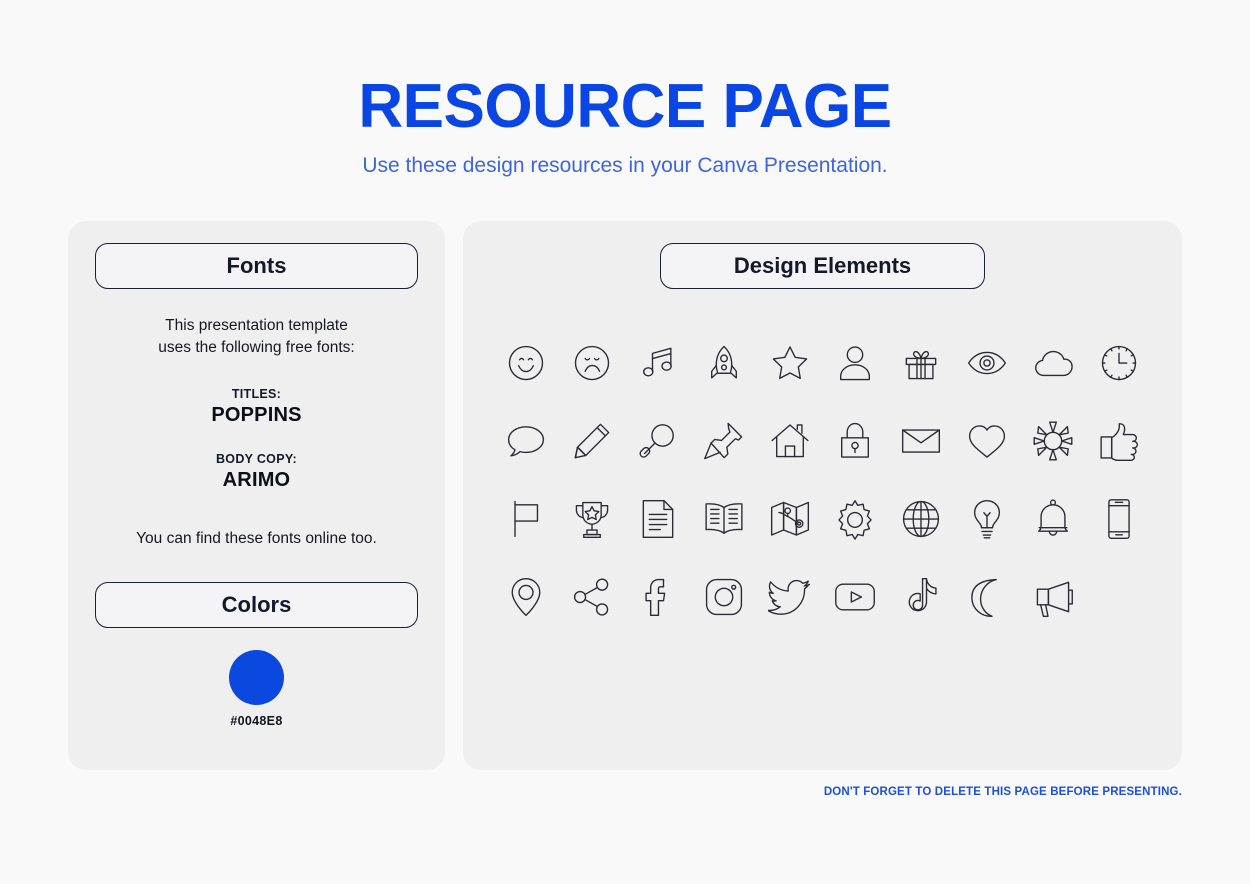  I want to click on speech-bubble-icon, so click(526, 441).